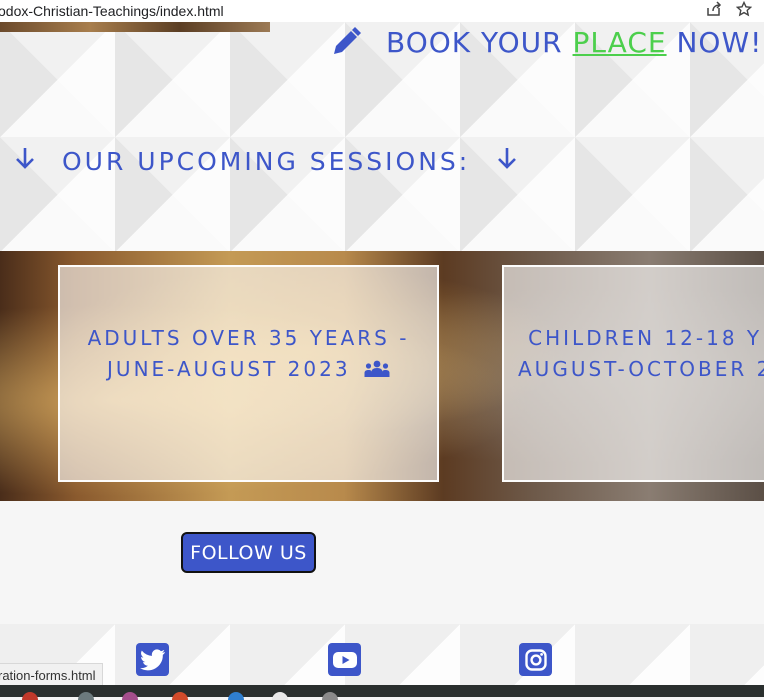 This screenshot has width=764, height=700. I want to click on book-place-text: BOOK YOUR PLACE NOW!, so click(574, 42).